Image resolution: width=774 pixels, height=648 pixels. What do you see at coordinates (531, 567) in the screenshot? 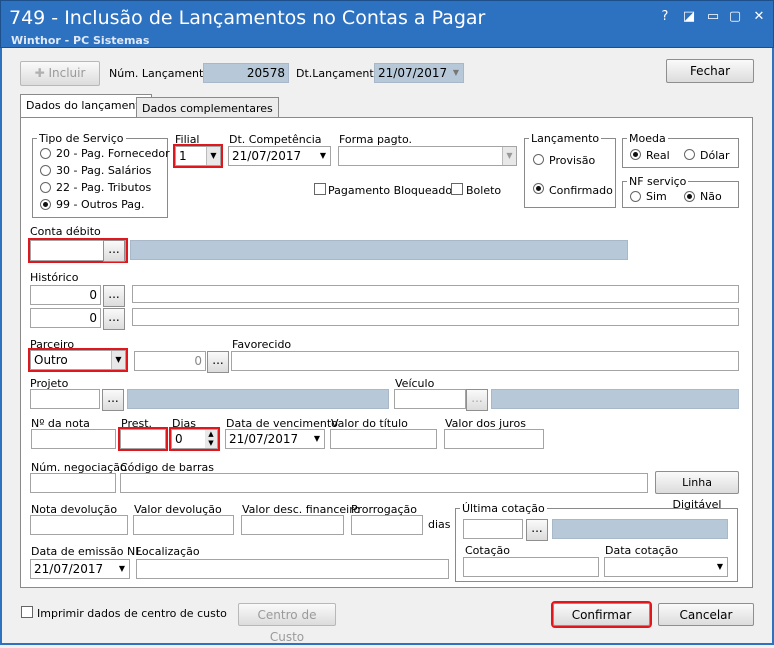
I see `cotacao-field` at bounding box center [531, 567].